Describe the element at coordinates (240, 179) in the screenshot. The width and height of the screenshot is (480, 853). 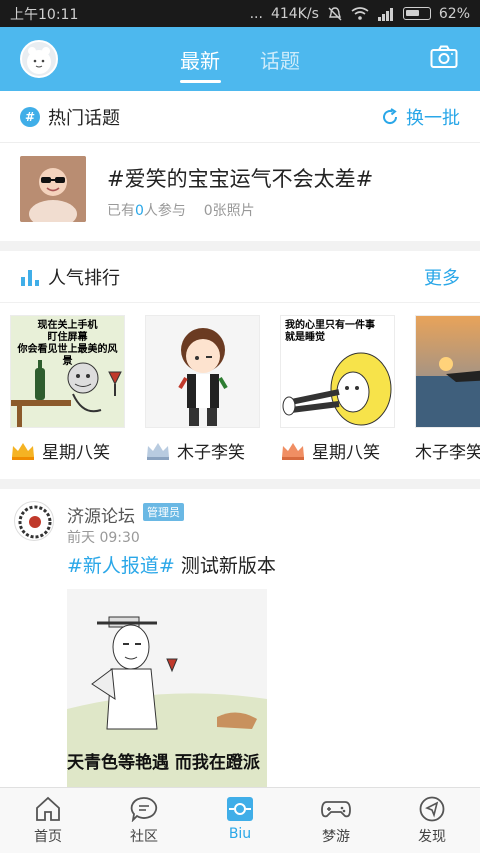
I see `topic-title: #爱笑的宝宝运气不会太差#` at that location.